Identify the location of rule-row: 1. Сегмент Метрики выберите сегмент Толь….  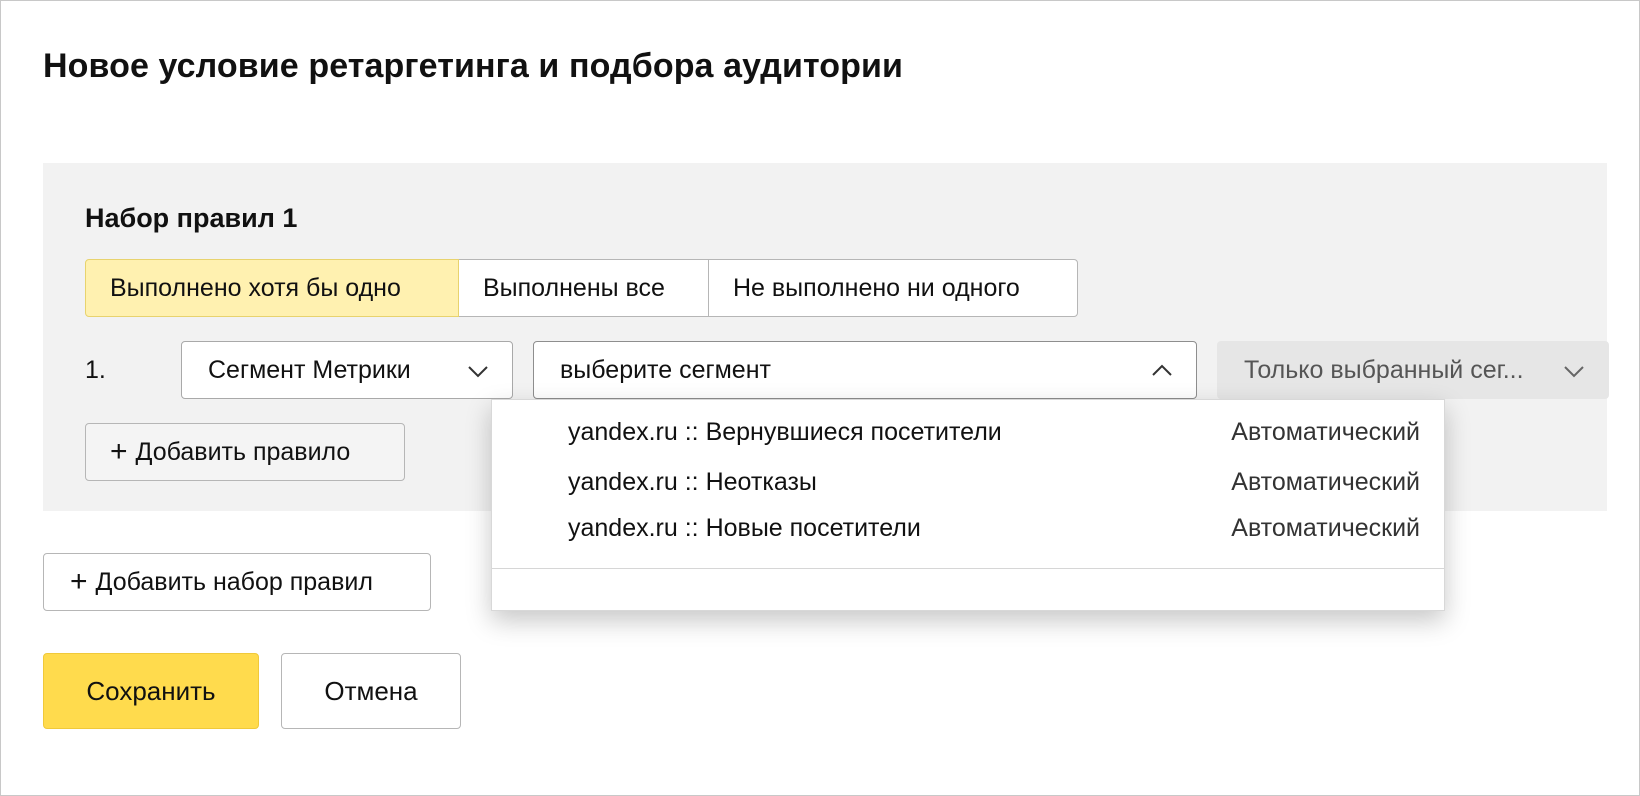
(847, 370).